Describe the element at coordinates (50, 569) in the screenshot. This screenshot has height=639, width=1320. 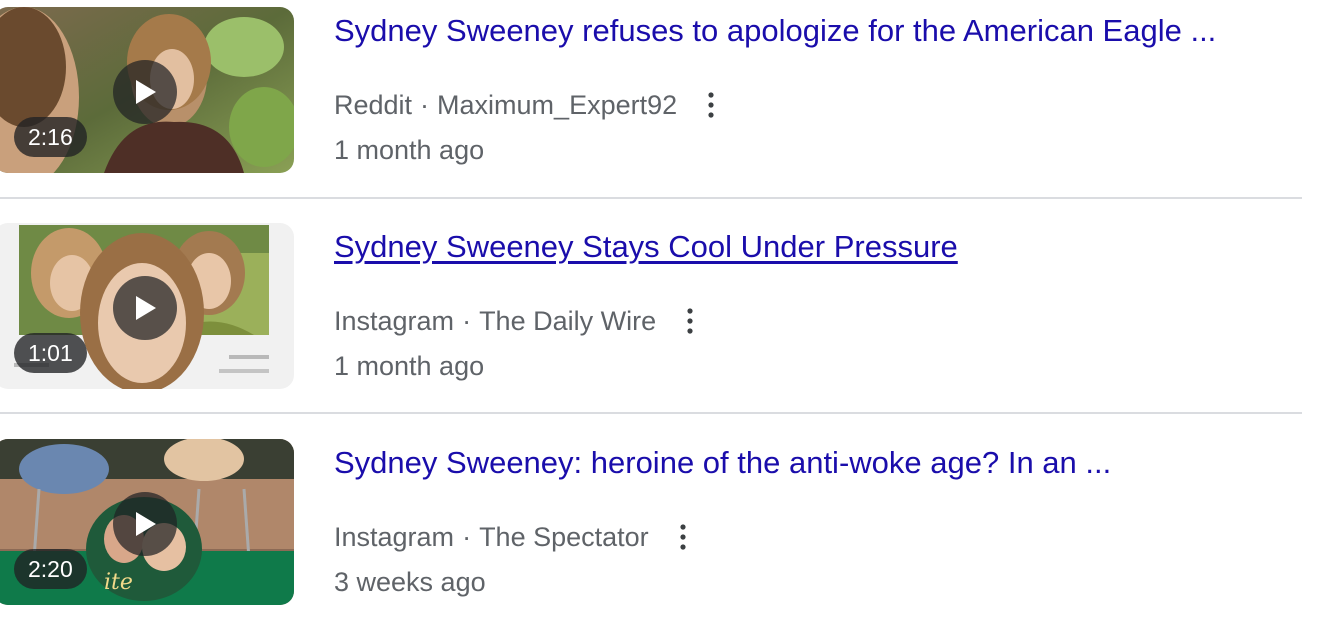
I see `video-duration-badge: 2:20` at that location.